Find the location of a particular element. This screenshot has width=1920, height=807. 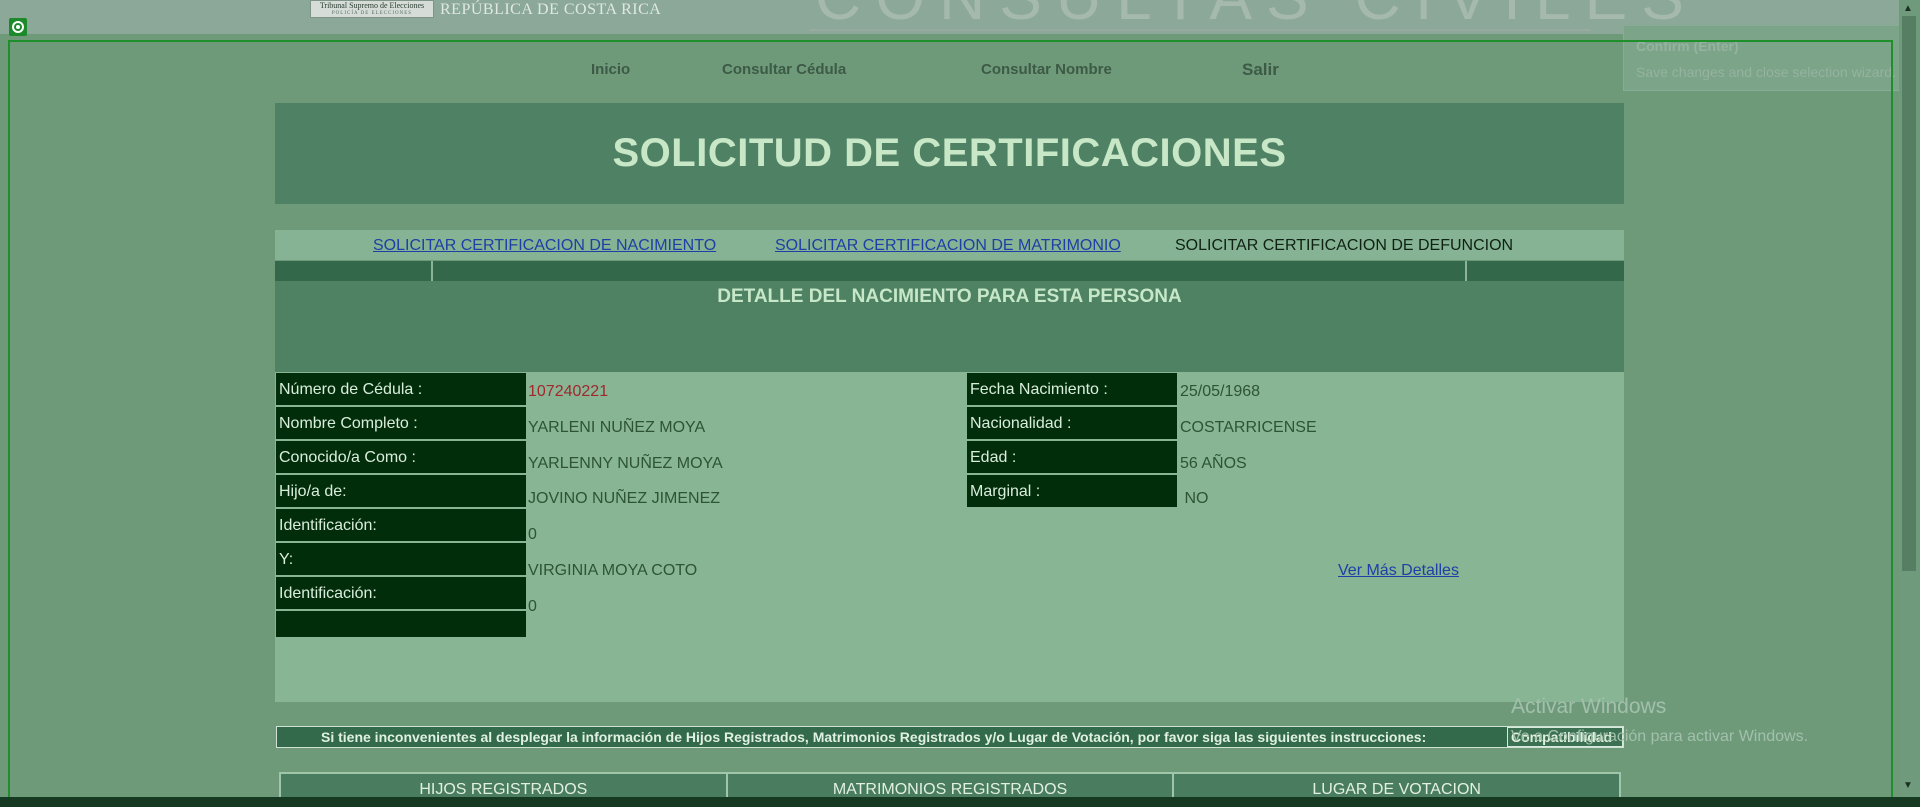

nav-inicio: Inicio is located at coordinates (610, 69).